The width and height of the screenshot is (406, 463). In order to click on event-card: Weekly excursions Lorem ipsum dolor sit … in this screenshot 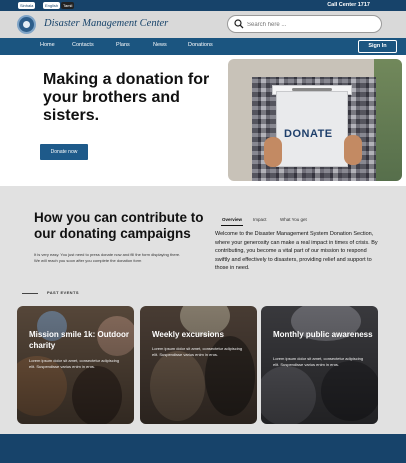, I will do `click(198, 365)`.